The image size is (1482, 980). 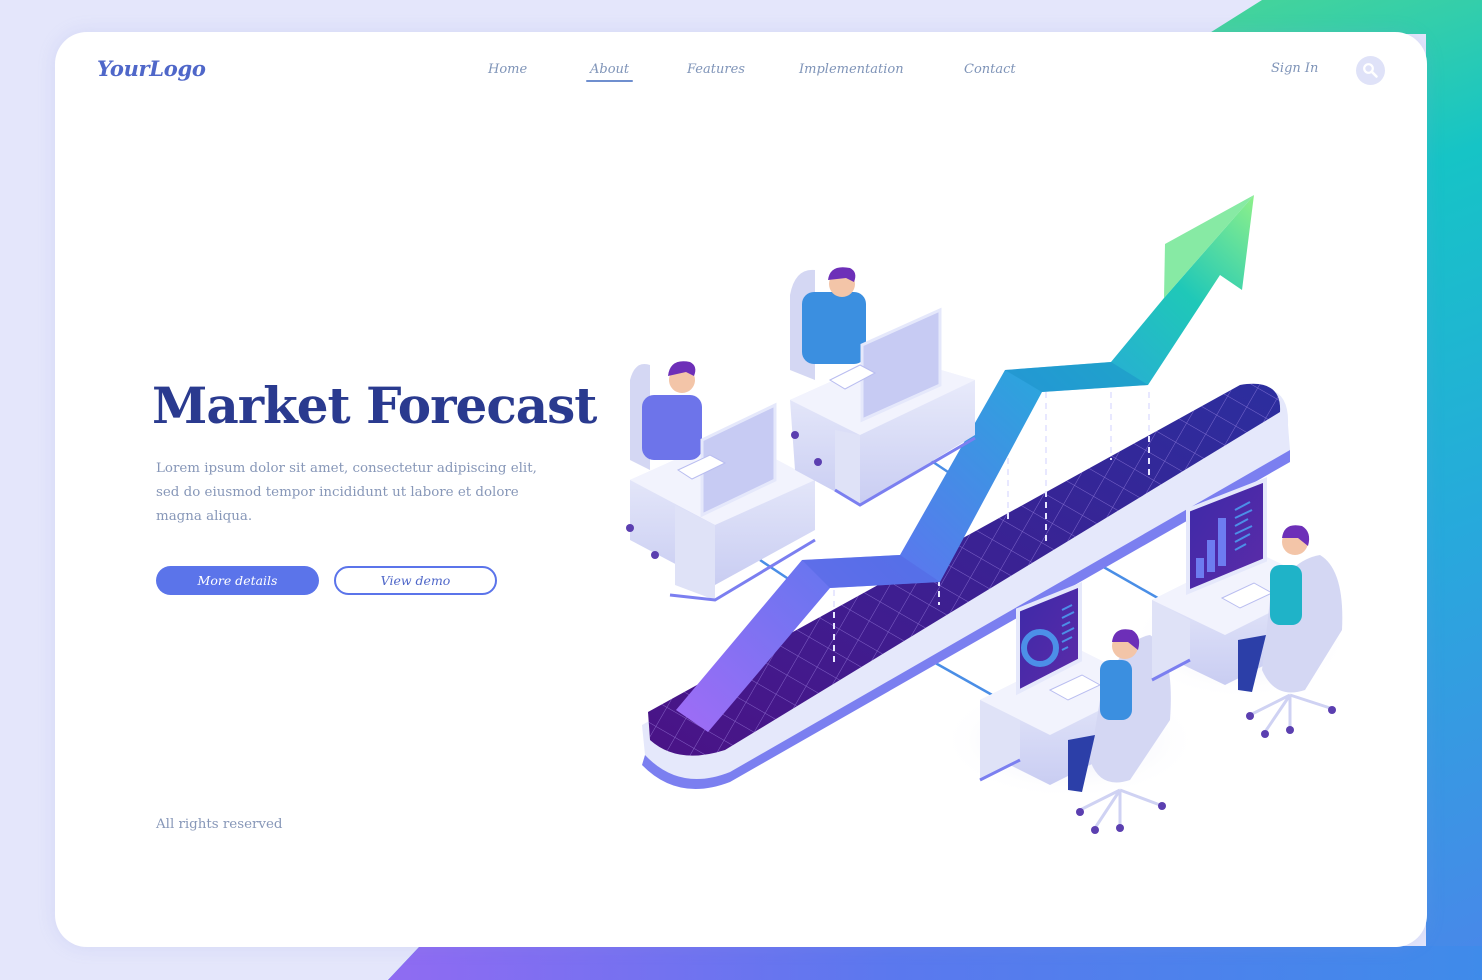 What do you see at coordinates (237, 580) in the screenshot?
I see `more-details-button: More details` at bounding box center [237, 580].